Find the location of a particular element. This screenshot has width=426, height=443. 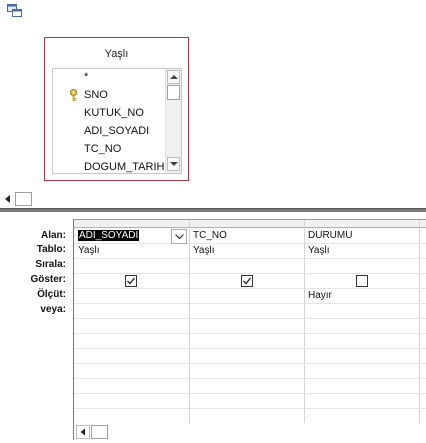

field-item-dogum-tarih: DOGUM_TARIH is located at coordinates (110, 166).